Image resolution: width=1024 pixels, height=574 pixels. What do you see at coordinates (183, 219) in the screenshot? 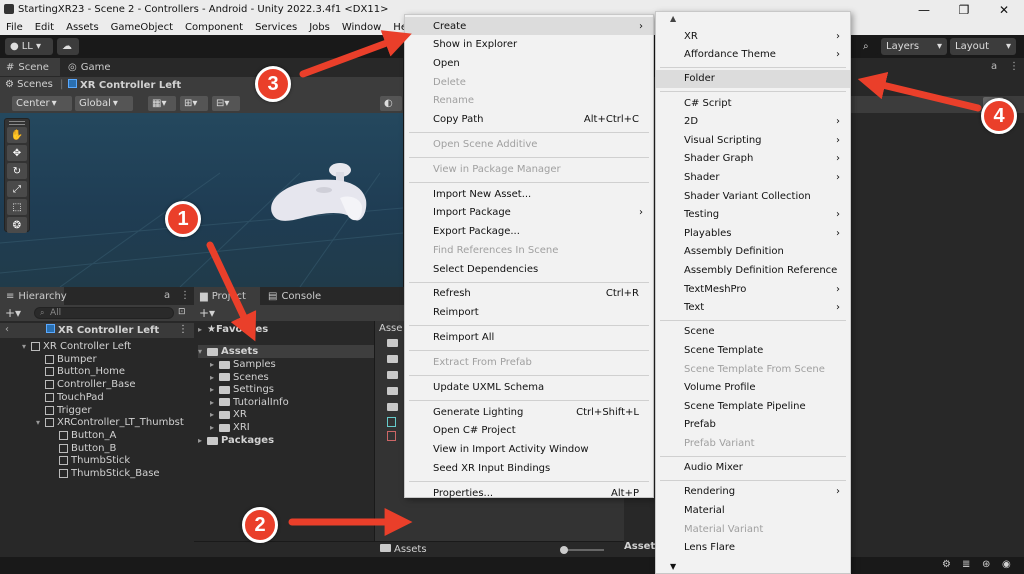
I see `annotation-badge-1: 1` at bounding box center [183, 219].